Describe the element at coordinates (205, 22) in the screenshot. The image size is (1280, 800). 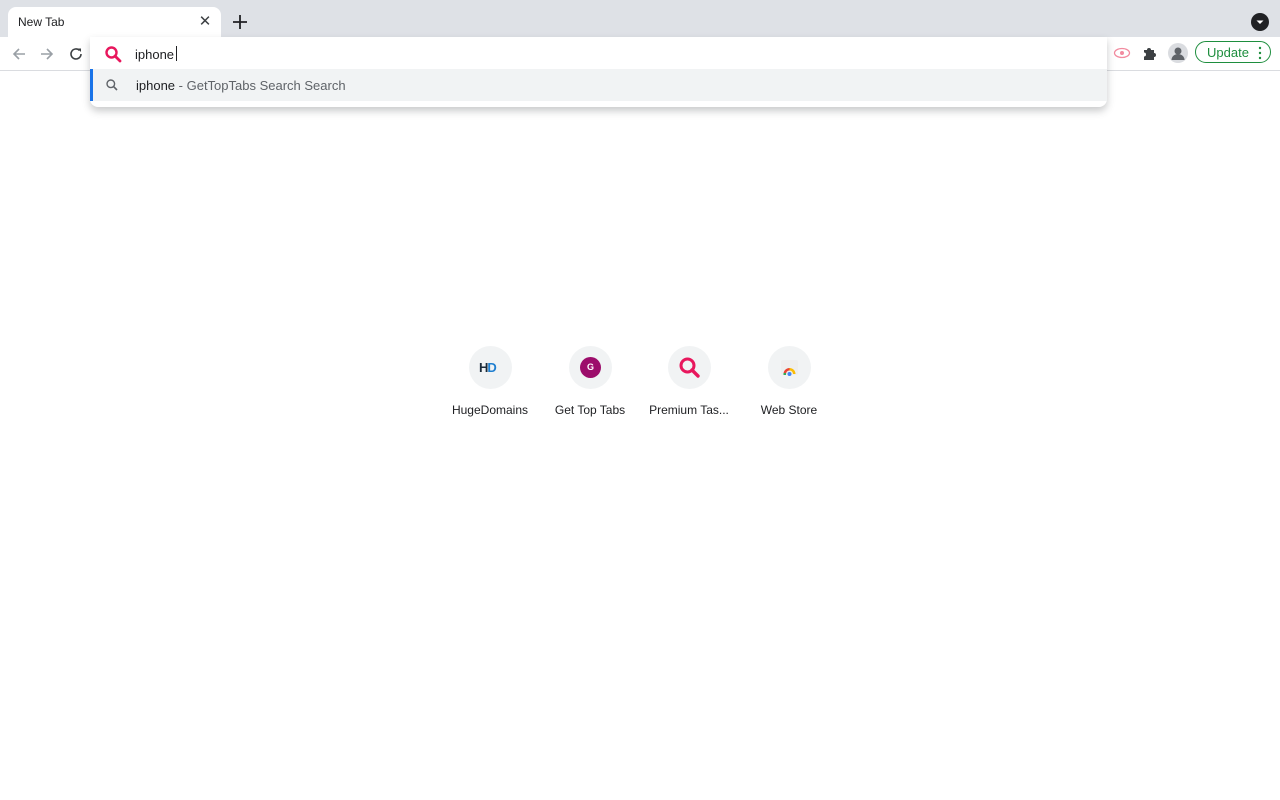
I see `tab-close-icon: ✕` at that location.